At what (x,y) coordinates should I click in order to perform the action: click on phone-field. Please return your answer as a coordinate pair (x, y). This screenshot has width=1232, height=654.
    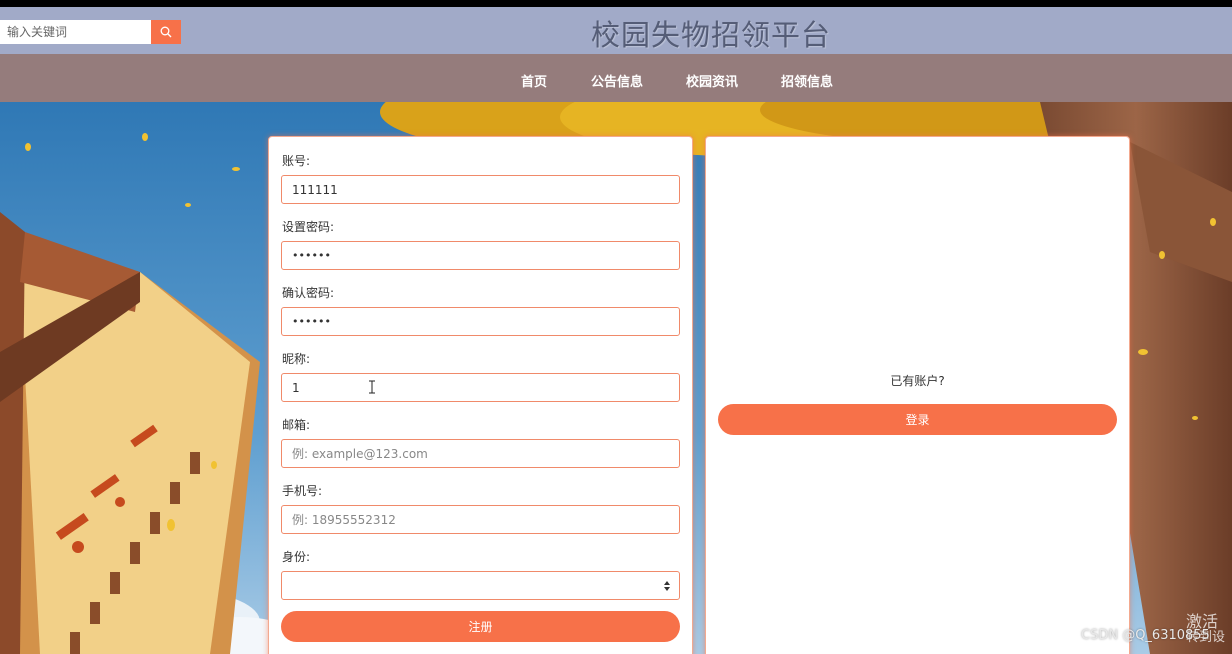
    Looking at the image, I should click on (480, 519).